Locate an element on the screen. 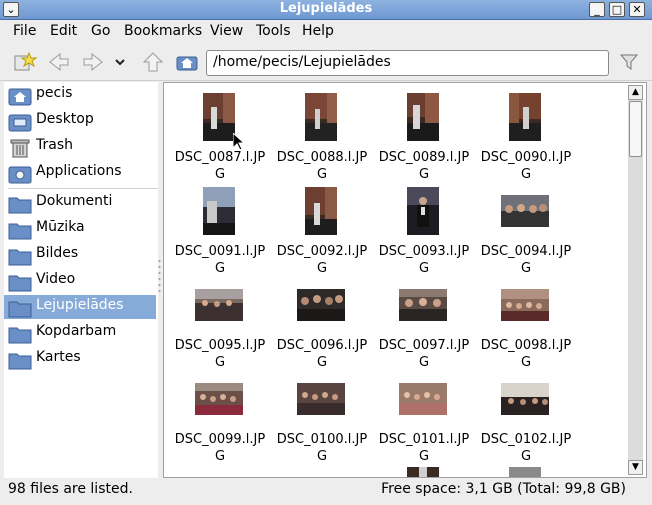 This screenshot has height=505, width=652. file-item: DSC_0101.l.JPG is located at coordinates (424, 418).